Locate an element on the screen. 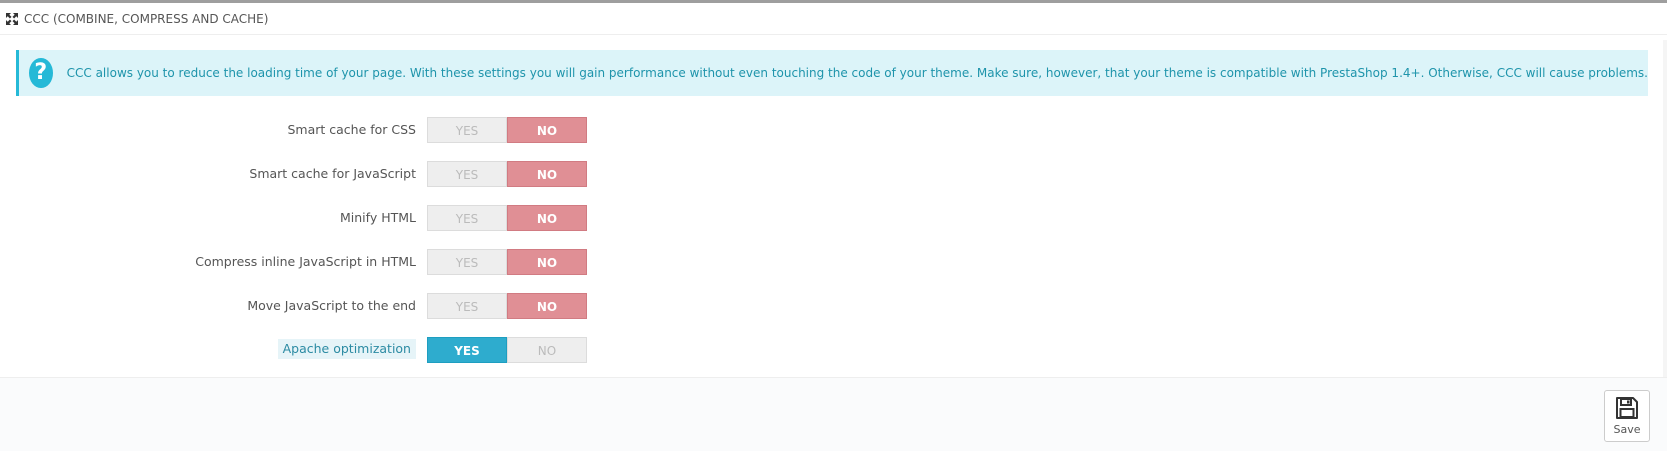 Image resolution: width=1667 pixels, height=451 pixels. panel-title: CCC (COMBINE, COMPRESS AND CACHE) is located at coordinates (146, 18).